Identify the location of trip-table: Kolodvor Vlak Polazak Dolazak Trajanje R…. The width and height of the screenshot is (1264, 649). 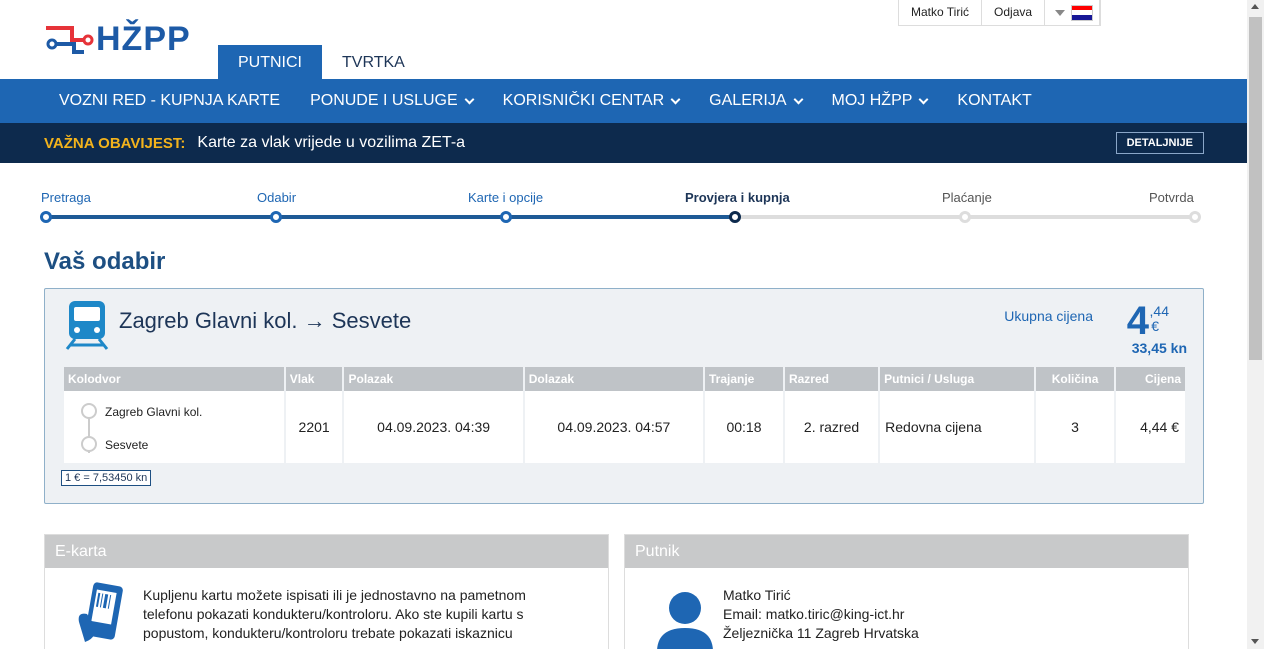
(624, 415).